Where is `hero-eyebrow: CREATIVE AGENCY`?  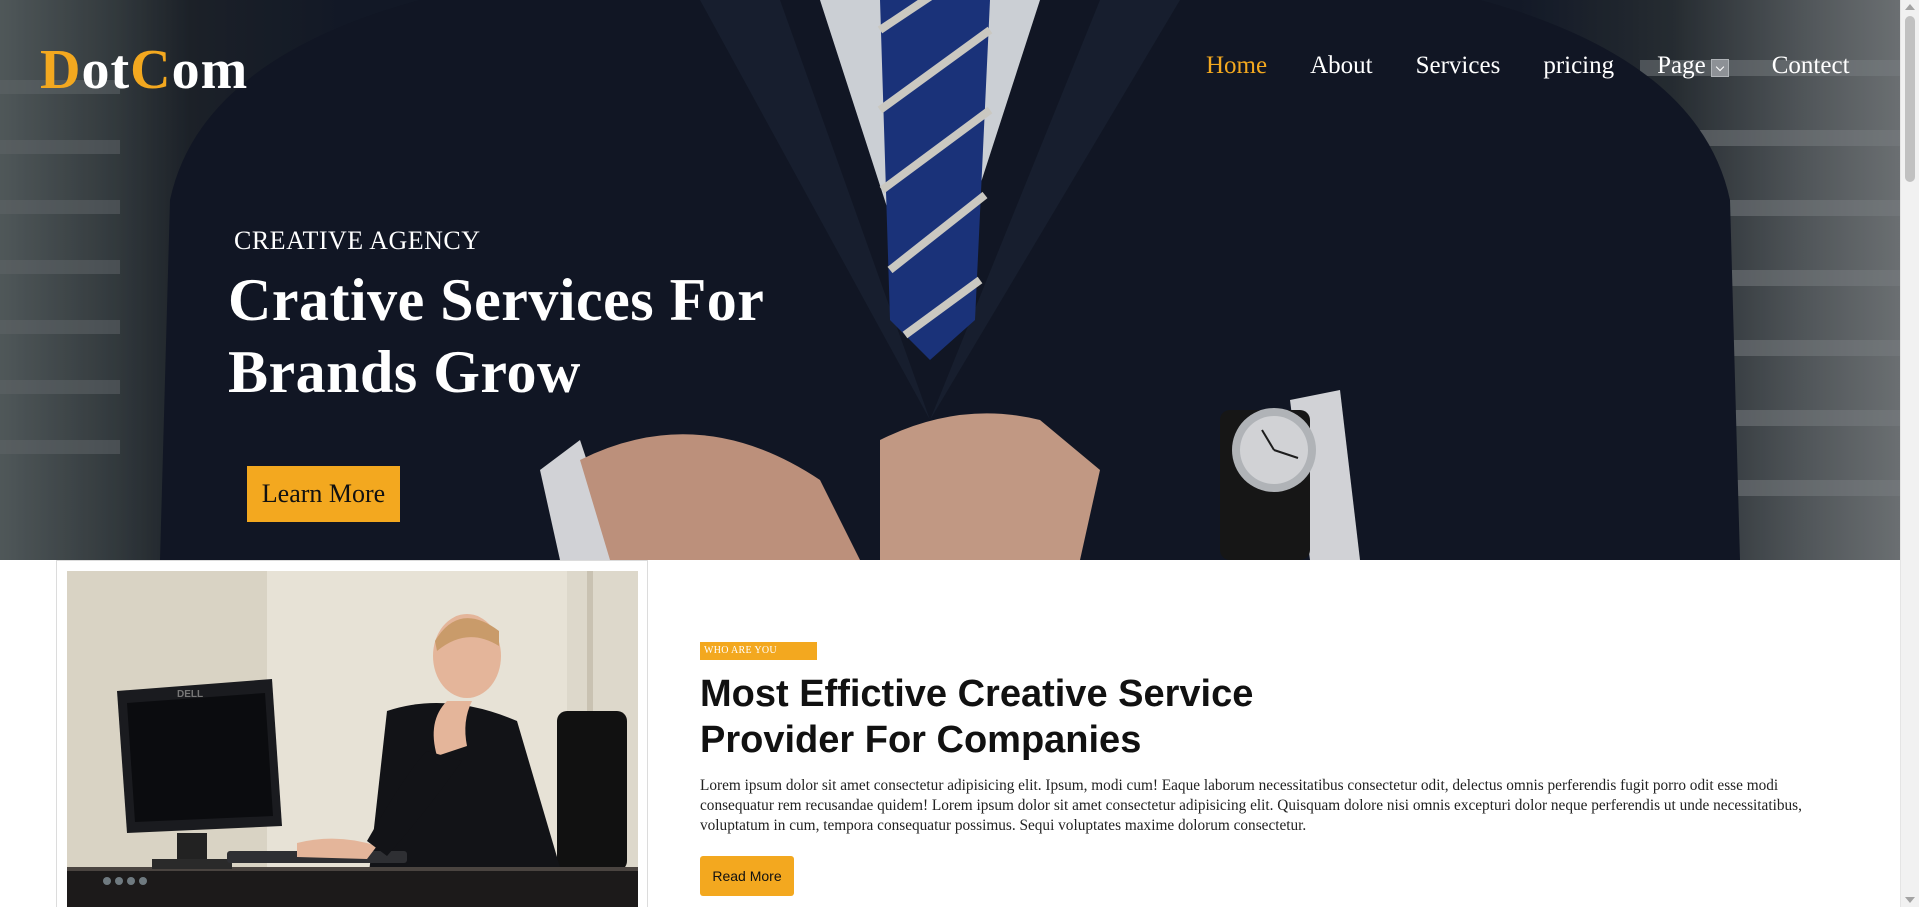
hero-eyebrow: CREATIVE AGENCY is located at coordinates (357, 240).